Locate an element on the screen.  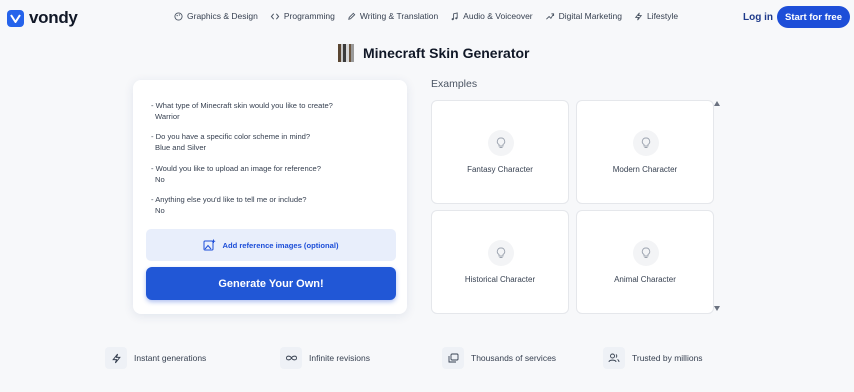
pen-icon is located at coordinates (352, 16).